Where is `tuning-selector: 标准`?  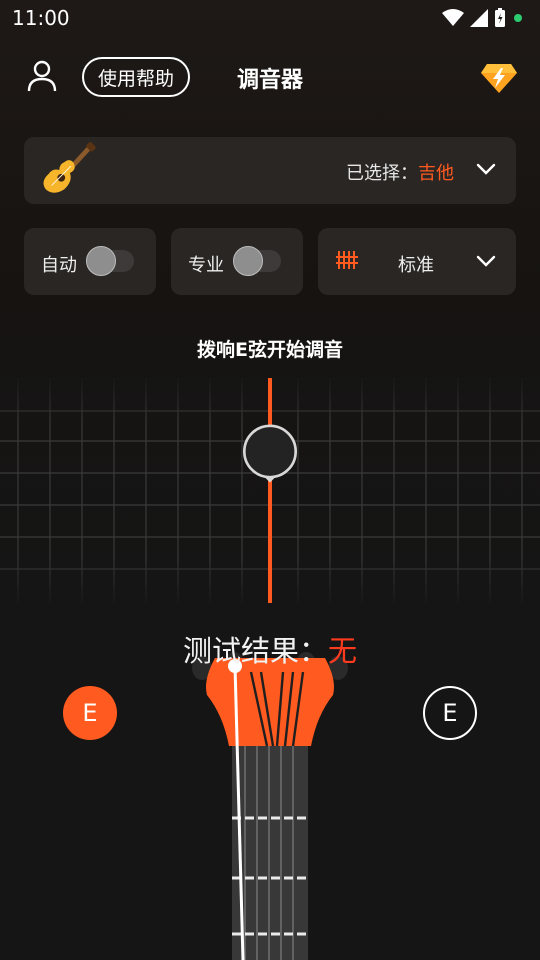
tuning-selector: 标准 is located at coordinates (417, 261).